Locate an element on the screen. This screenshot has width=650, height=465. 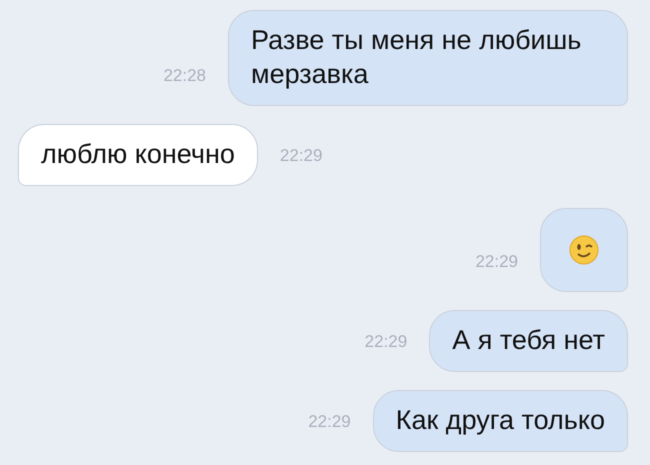
message-bubble: А я тебя нет is located at coordinates (528, 341).